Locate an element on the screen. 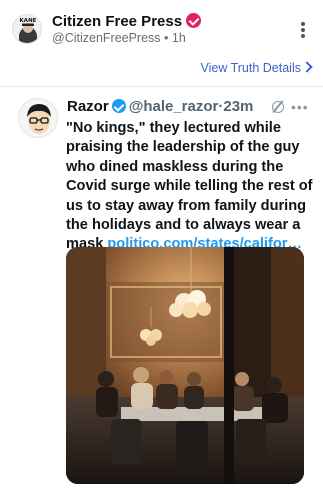  more-icon: ••• is located at coordinates (300, 107).